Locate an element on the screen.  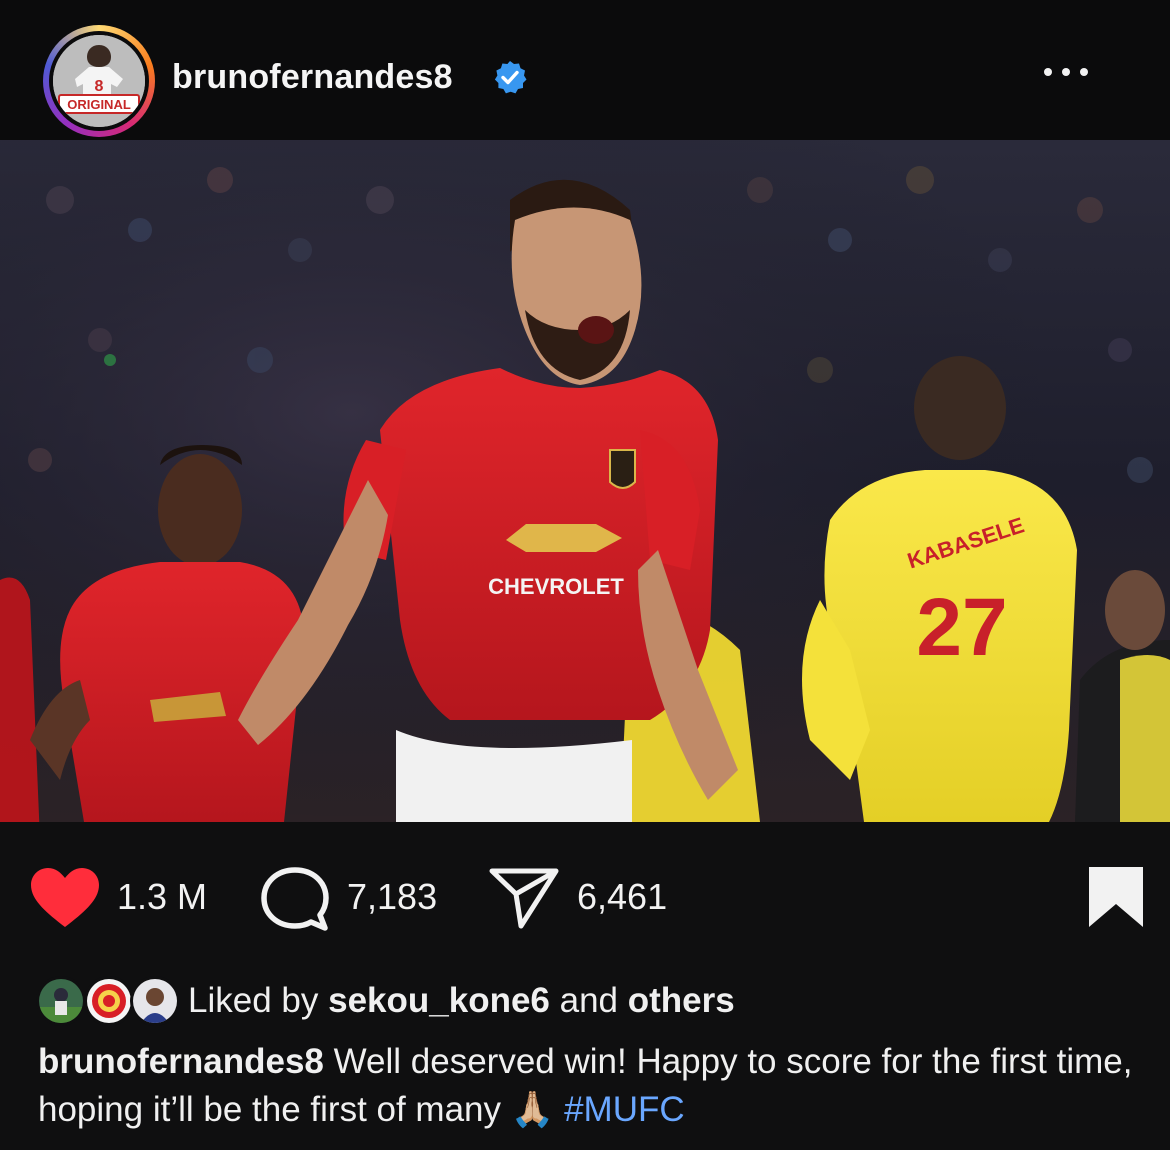
comment-bubble-icon is located at coordinates (295, 900).